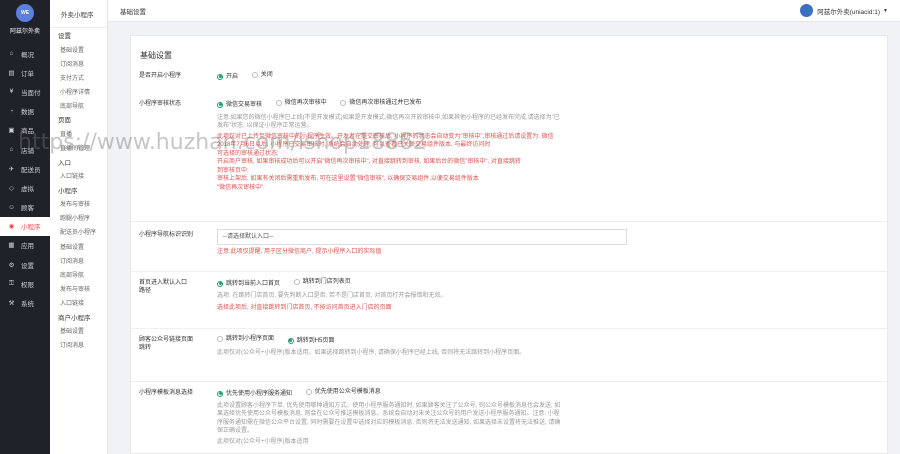 The height and width of the screenshot is (454, 900). What do you see at coordinates (68, 191) in the screenshot?
I see `sub-nav-group: 小程序` at bounding box center [68, 191].